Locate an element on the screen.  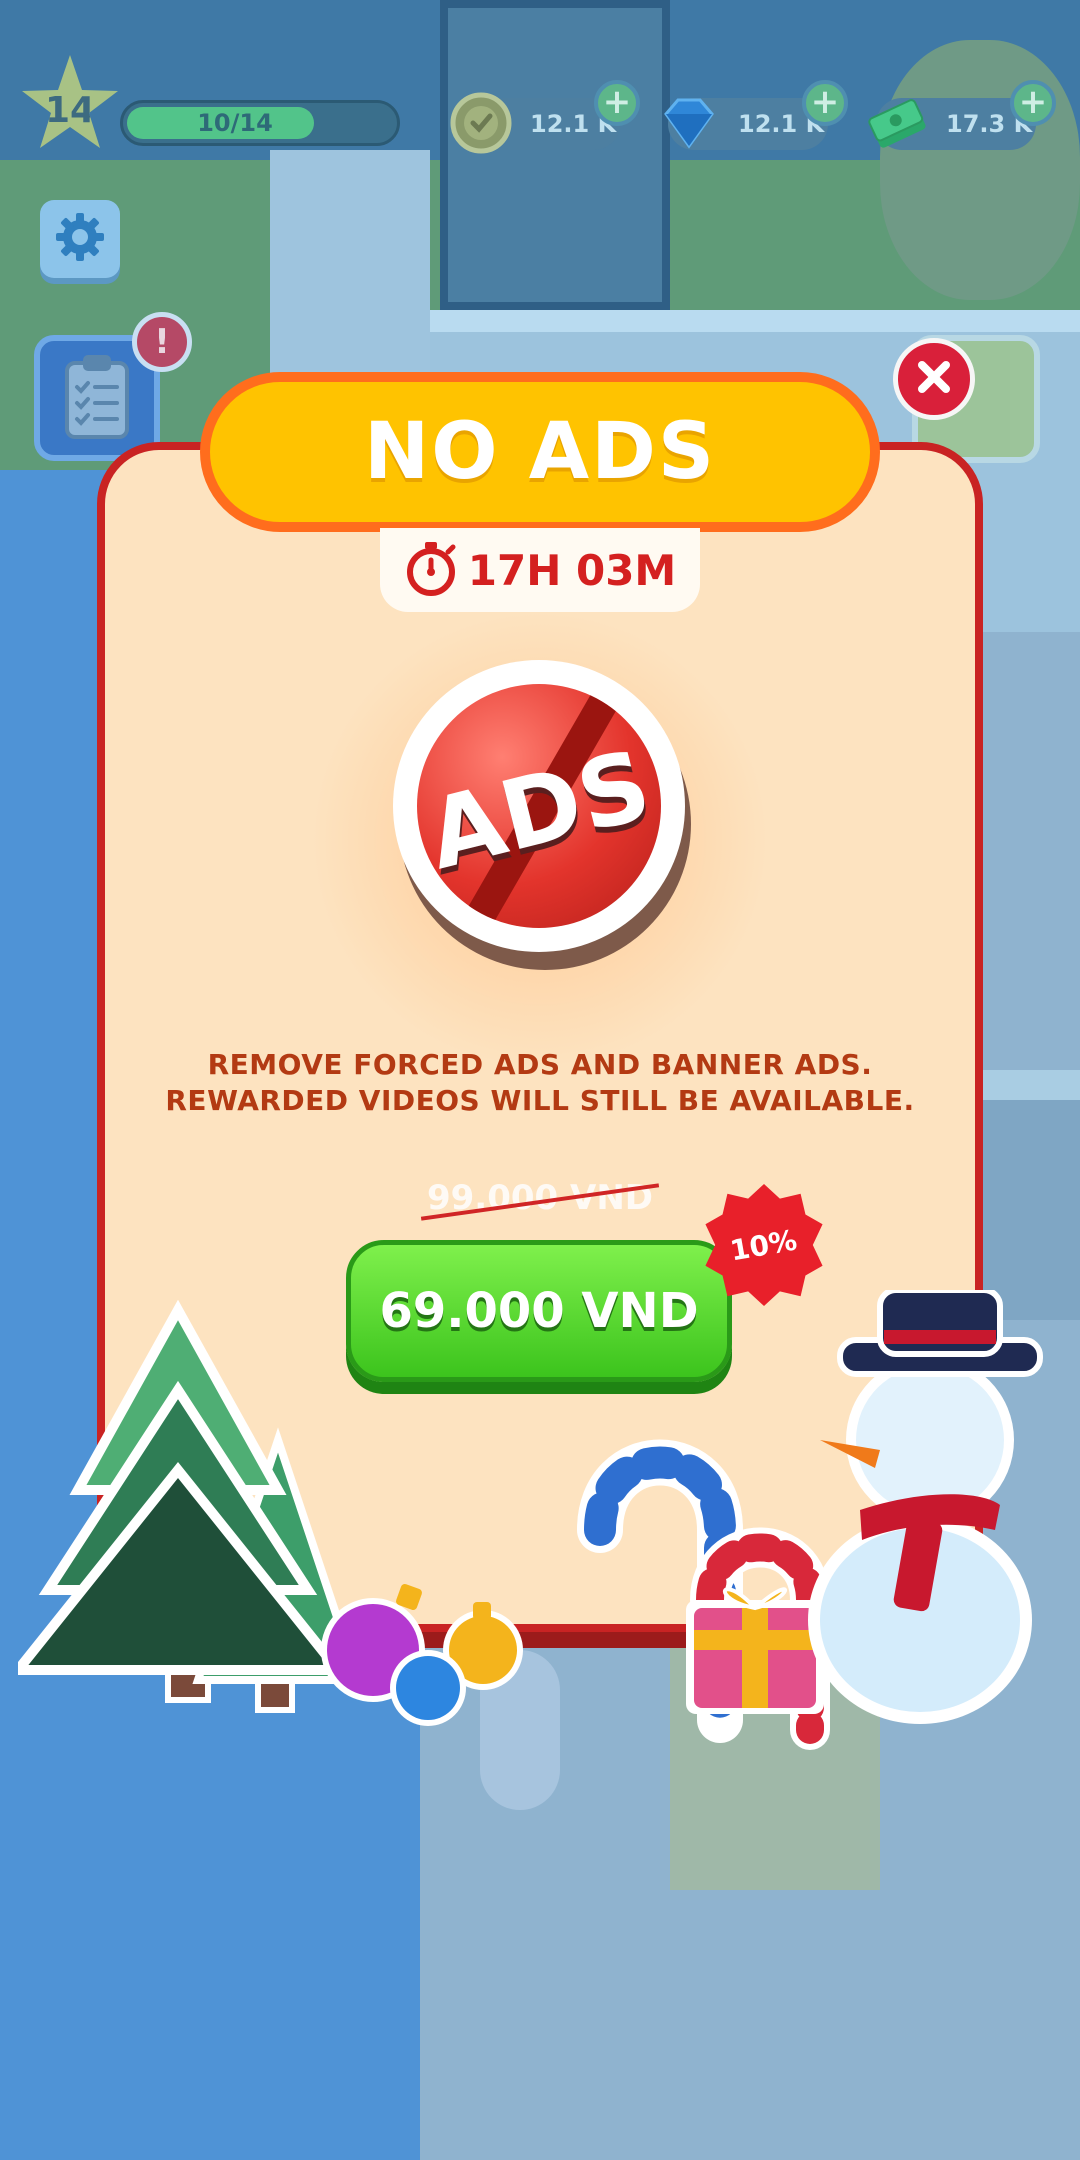
christmas-tree-decoration is located at coordinates (185, 1511).